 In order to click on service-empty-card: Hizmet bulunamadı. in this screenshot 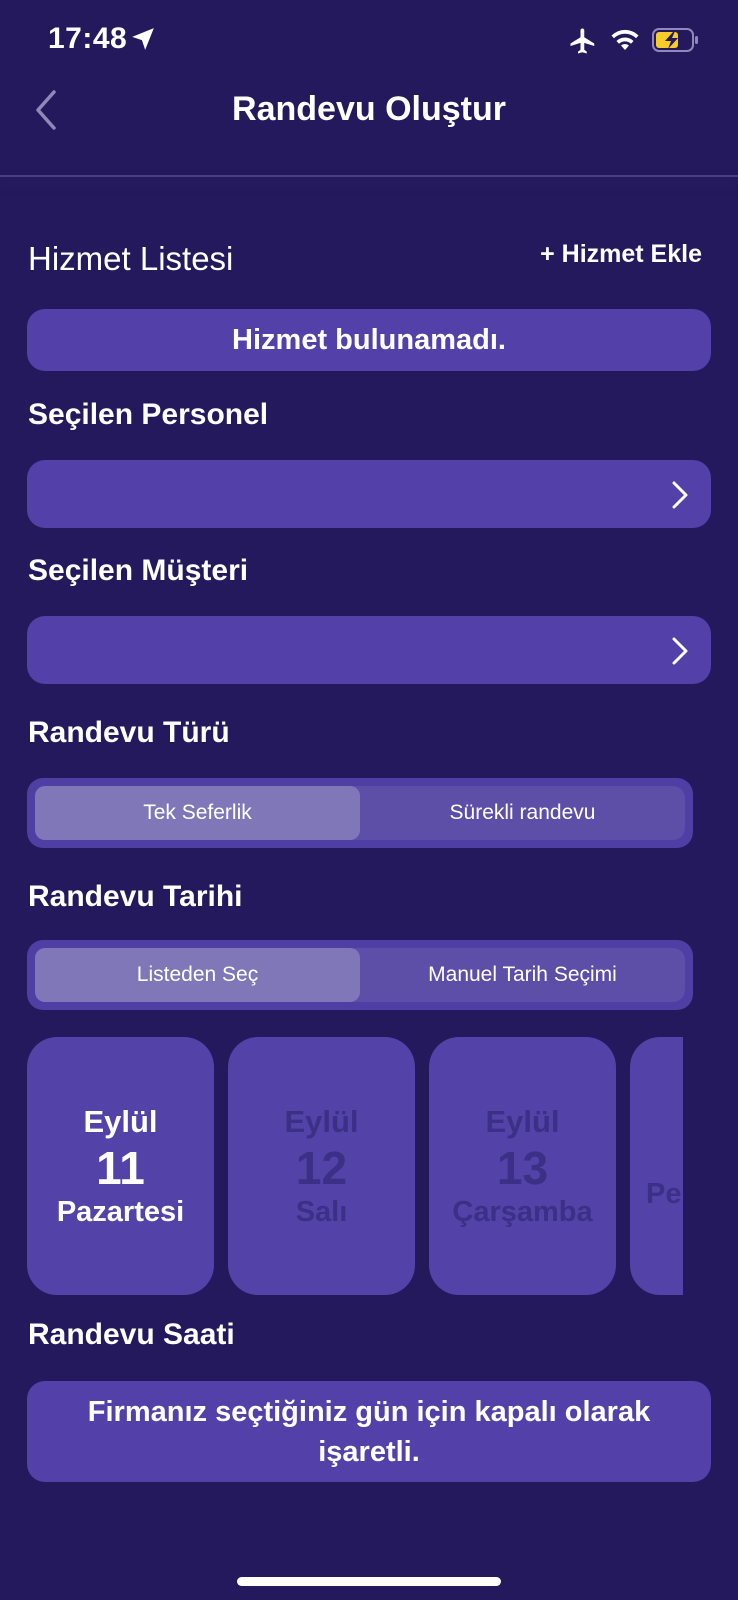, I will do `click(369, 340)`.